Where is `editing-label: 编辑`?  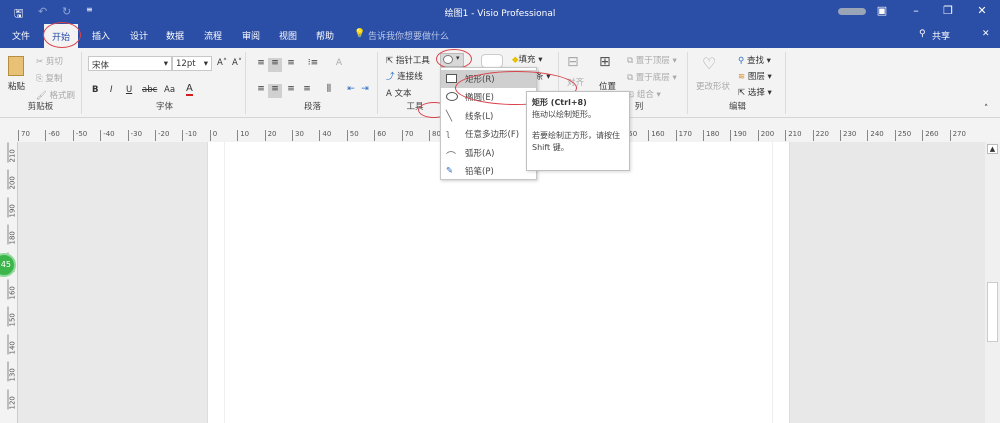
editing-label: 编辑 is located at coordinates (737, 107).